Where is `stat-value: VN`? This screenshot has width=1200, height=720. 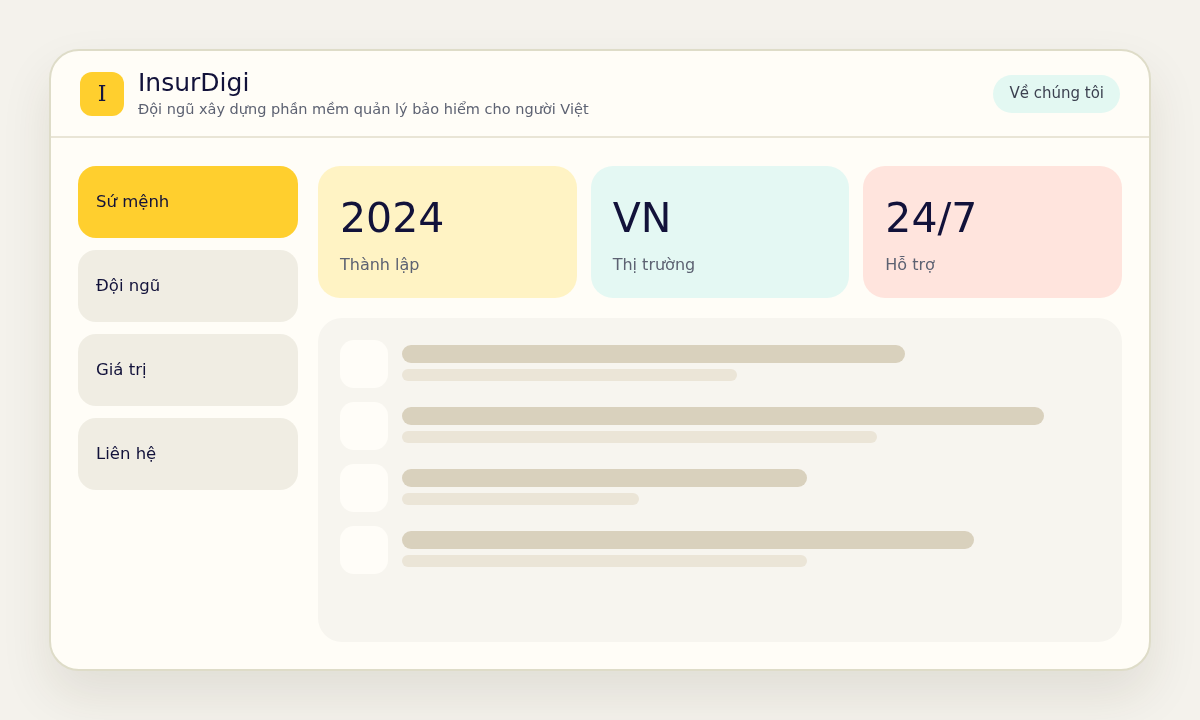
stat-value: VN is located at coordinates (642, 218).